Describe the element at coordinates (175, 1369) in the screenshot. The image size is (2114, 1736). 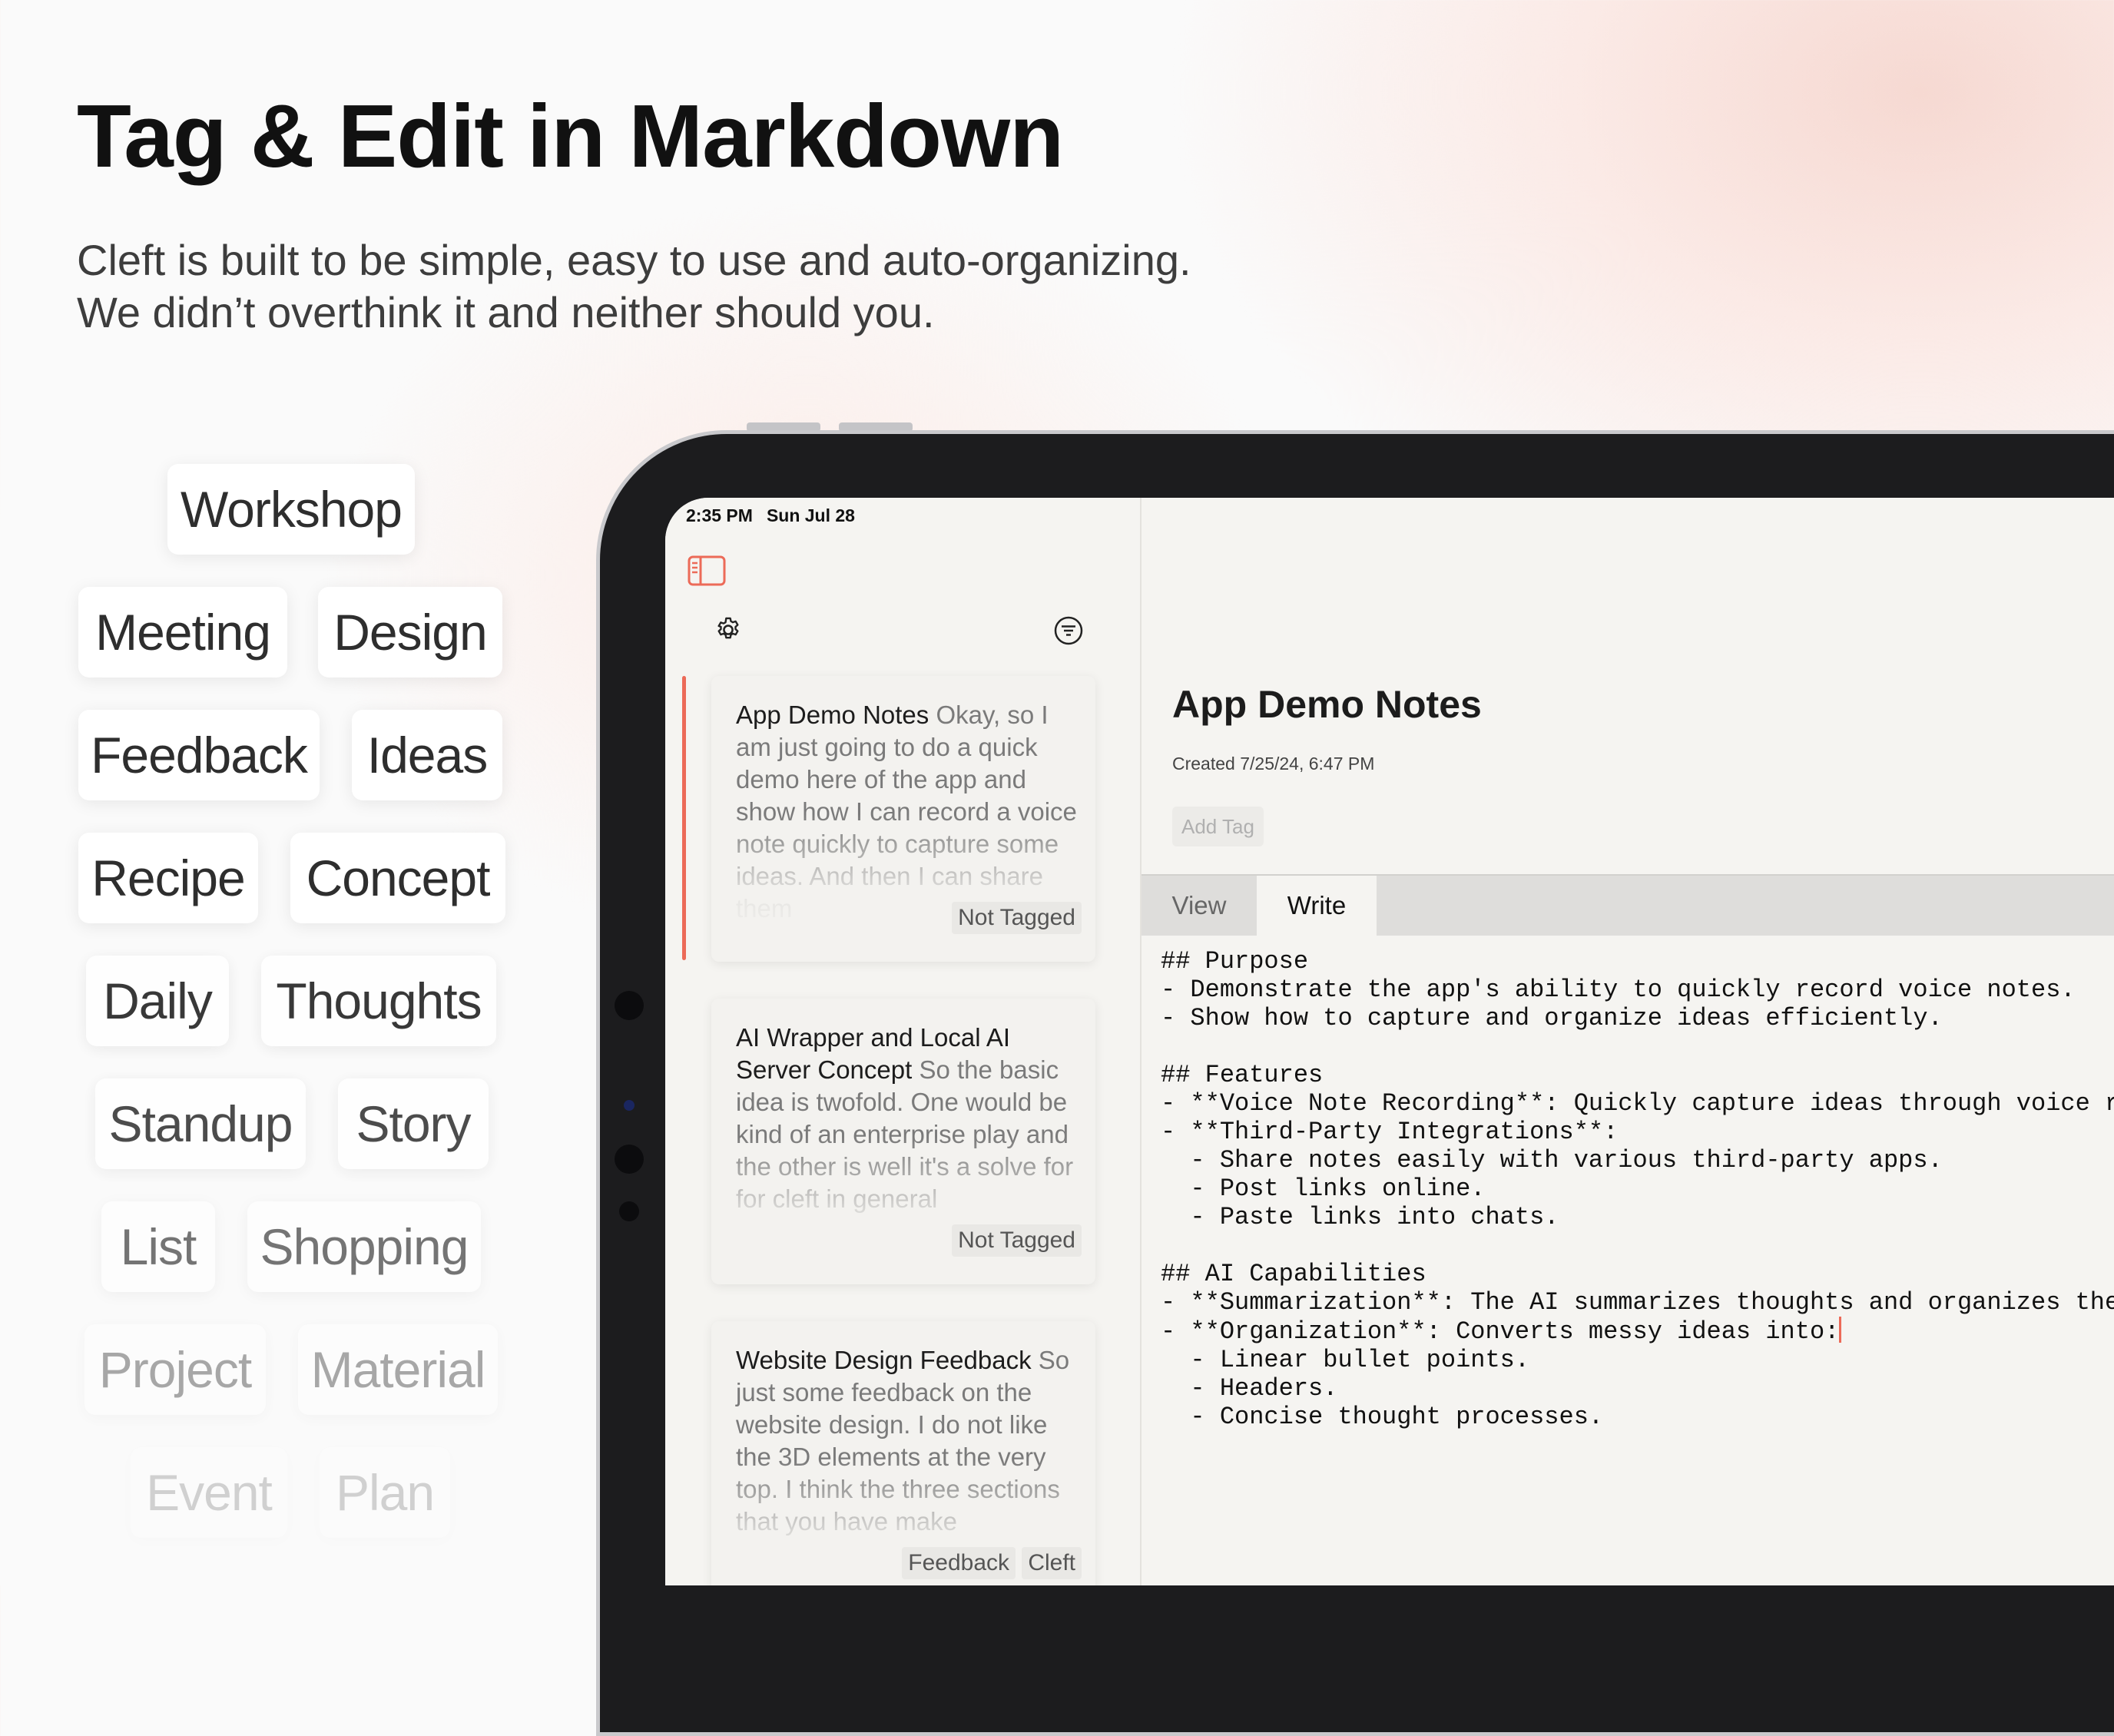
I see `tag-chip: Project` at that location.